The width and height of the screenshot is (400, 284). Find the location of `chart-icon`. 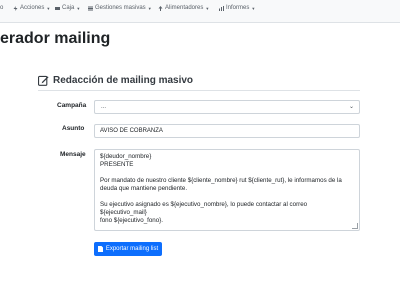

chart-icon is located at coordinates (221, 8).